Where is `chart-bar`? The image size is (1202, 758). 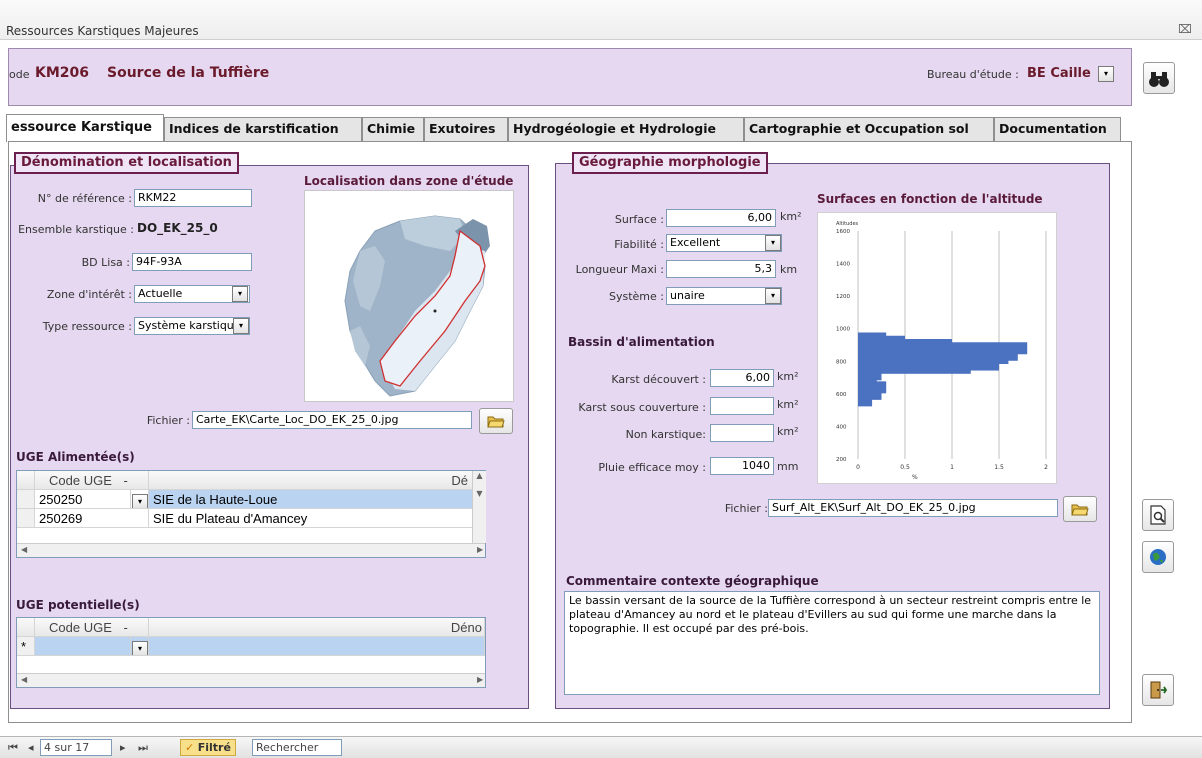 chart-bar is located at coordinates (872, 338).